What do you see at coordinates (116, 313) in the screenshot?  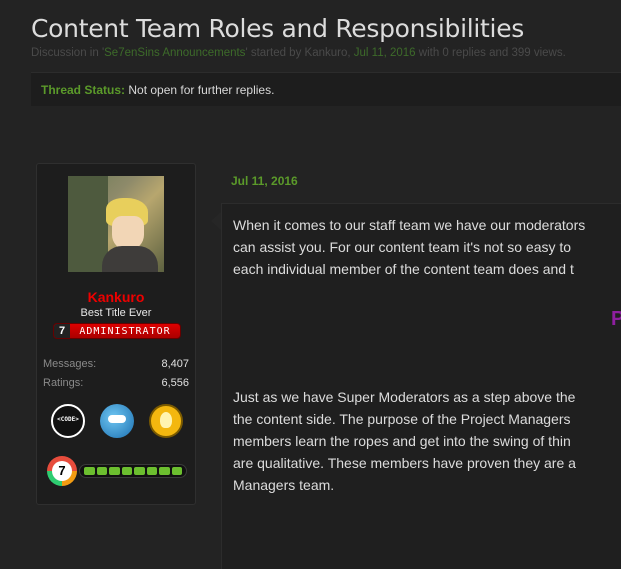 I see `user-title: Best Title Ever` at bounding box center [116, 313].